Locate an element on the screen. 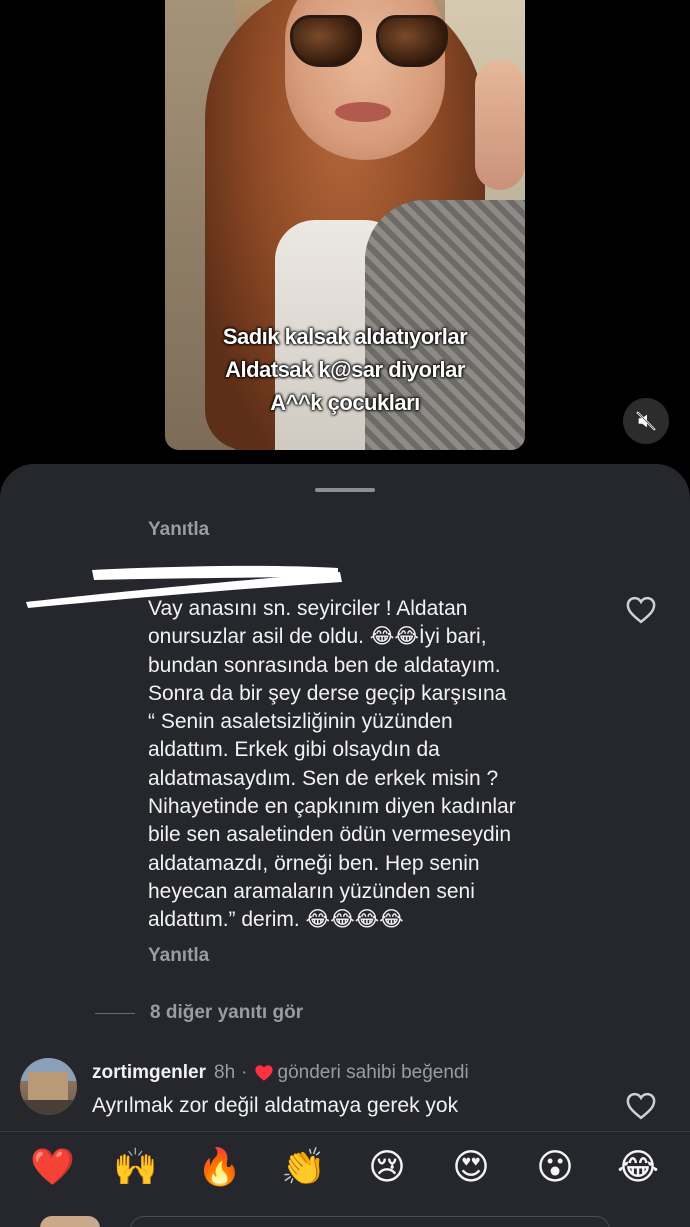 The height and width of the screenshot is (1227, 690). comment-text: Ayrılmak zor değil aldatmaya gerek yok is located at coordinates (275, 1105).